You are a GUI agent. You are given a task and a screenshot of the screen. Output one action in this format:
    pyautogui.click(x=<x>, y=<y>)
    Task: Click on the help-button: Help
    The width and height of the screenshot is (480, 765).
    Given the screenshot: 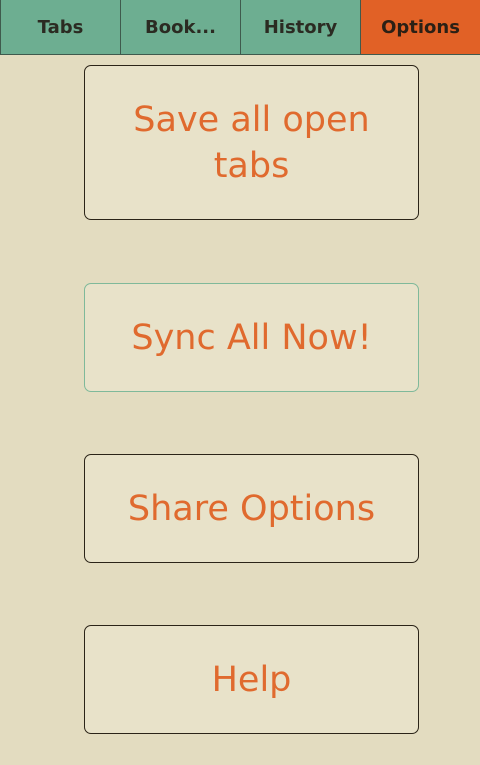 What is the action you would take?
    pyautogui.click(x=251, y=679)
    